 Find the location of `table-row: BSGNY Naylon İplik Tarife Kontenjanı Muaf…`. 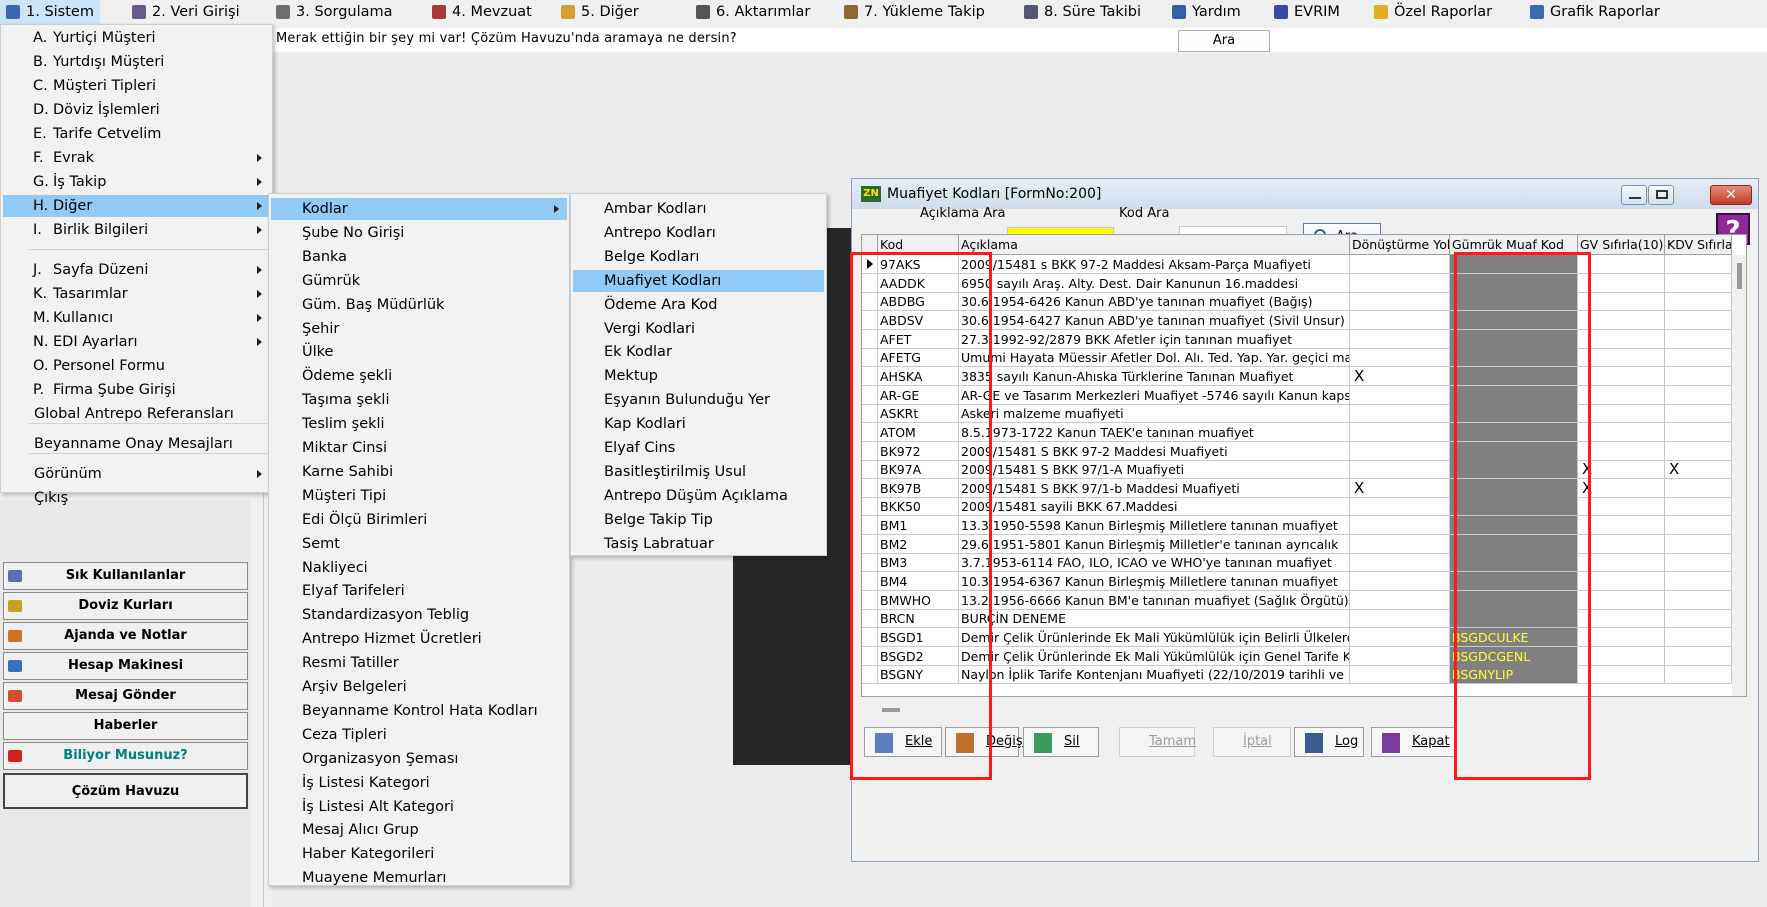

table-row: BSGNY Naylon İplik Tarife Kontenjanı Muaf… is located at coordinates (1304, 675).